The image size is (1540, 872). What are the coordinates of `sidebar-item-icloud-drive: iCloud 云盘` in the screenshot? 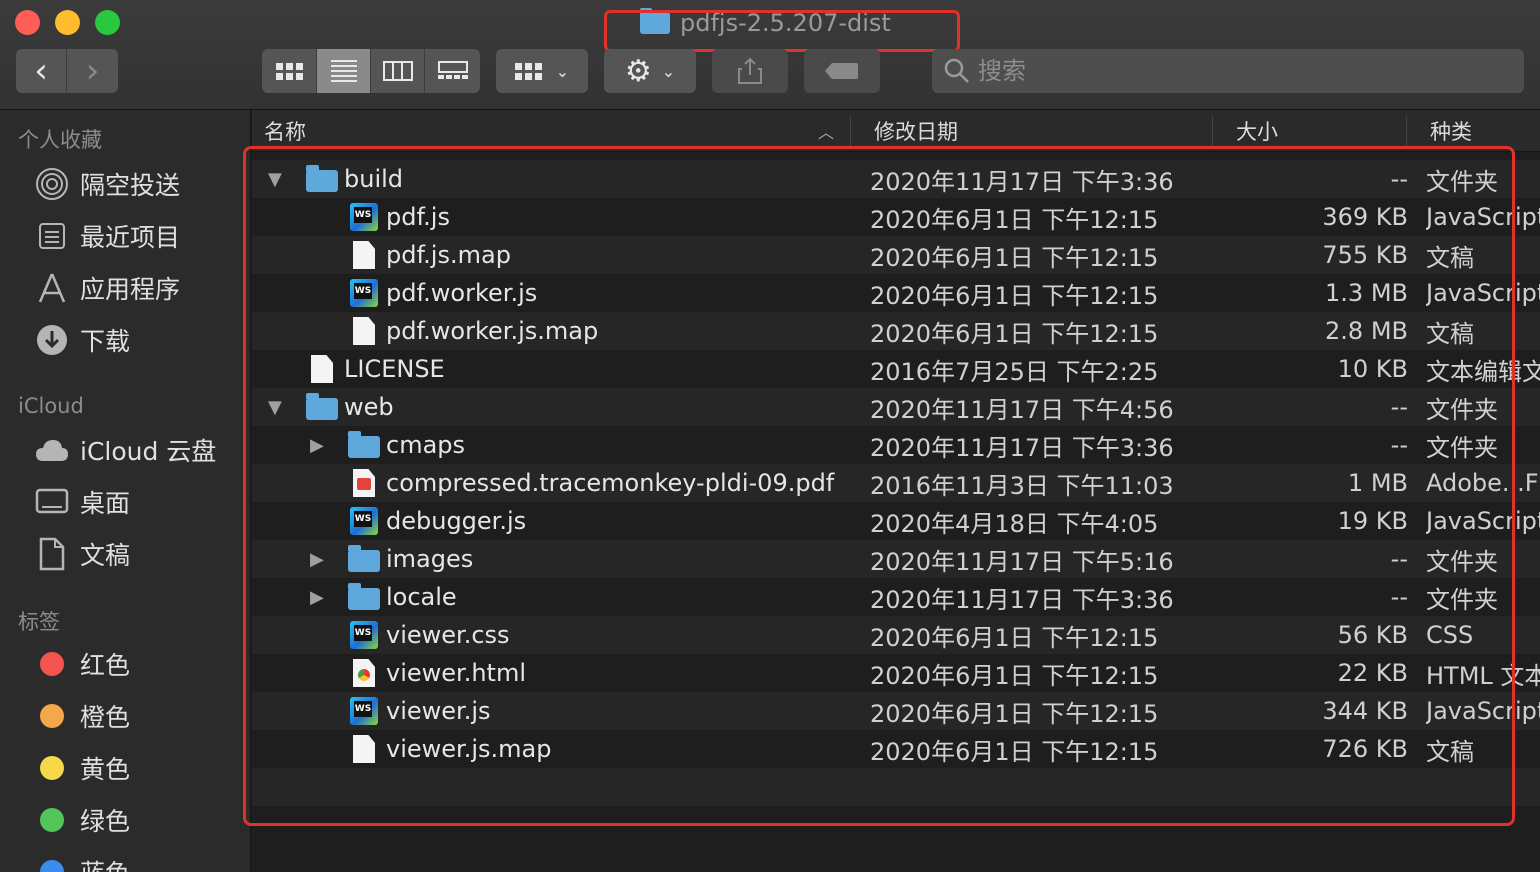 It's located at (125, 450).